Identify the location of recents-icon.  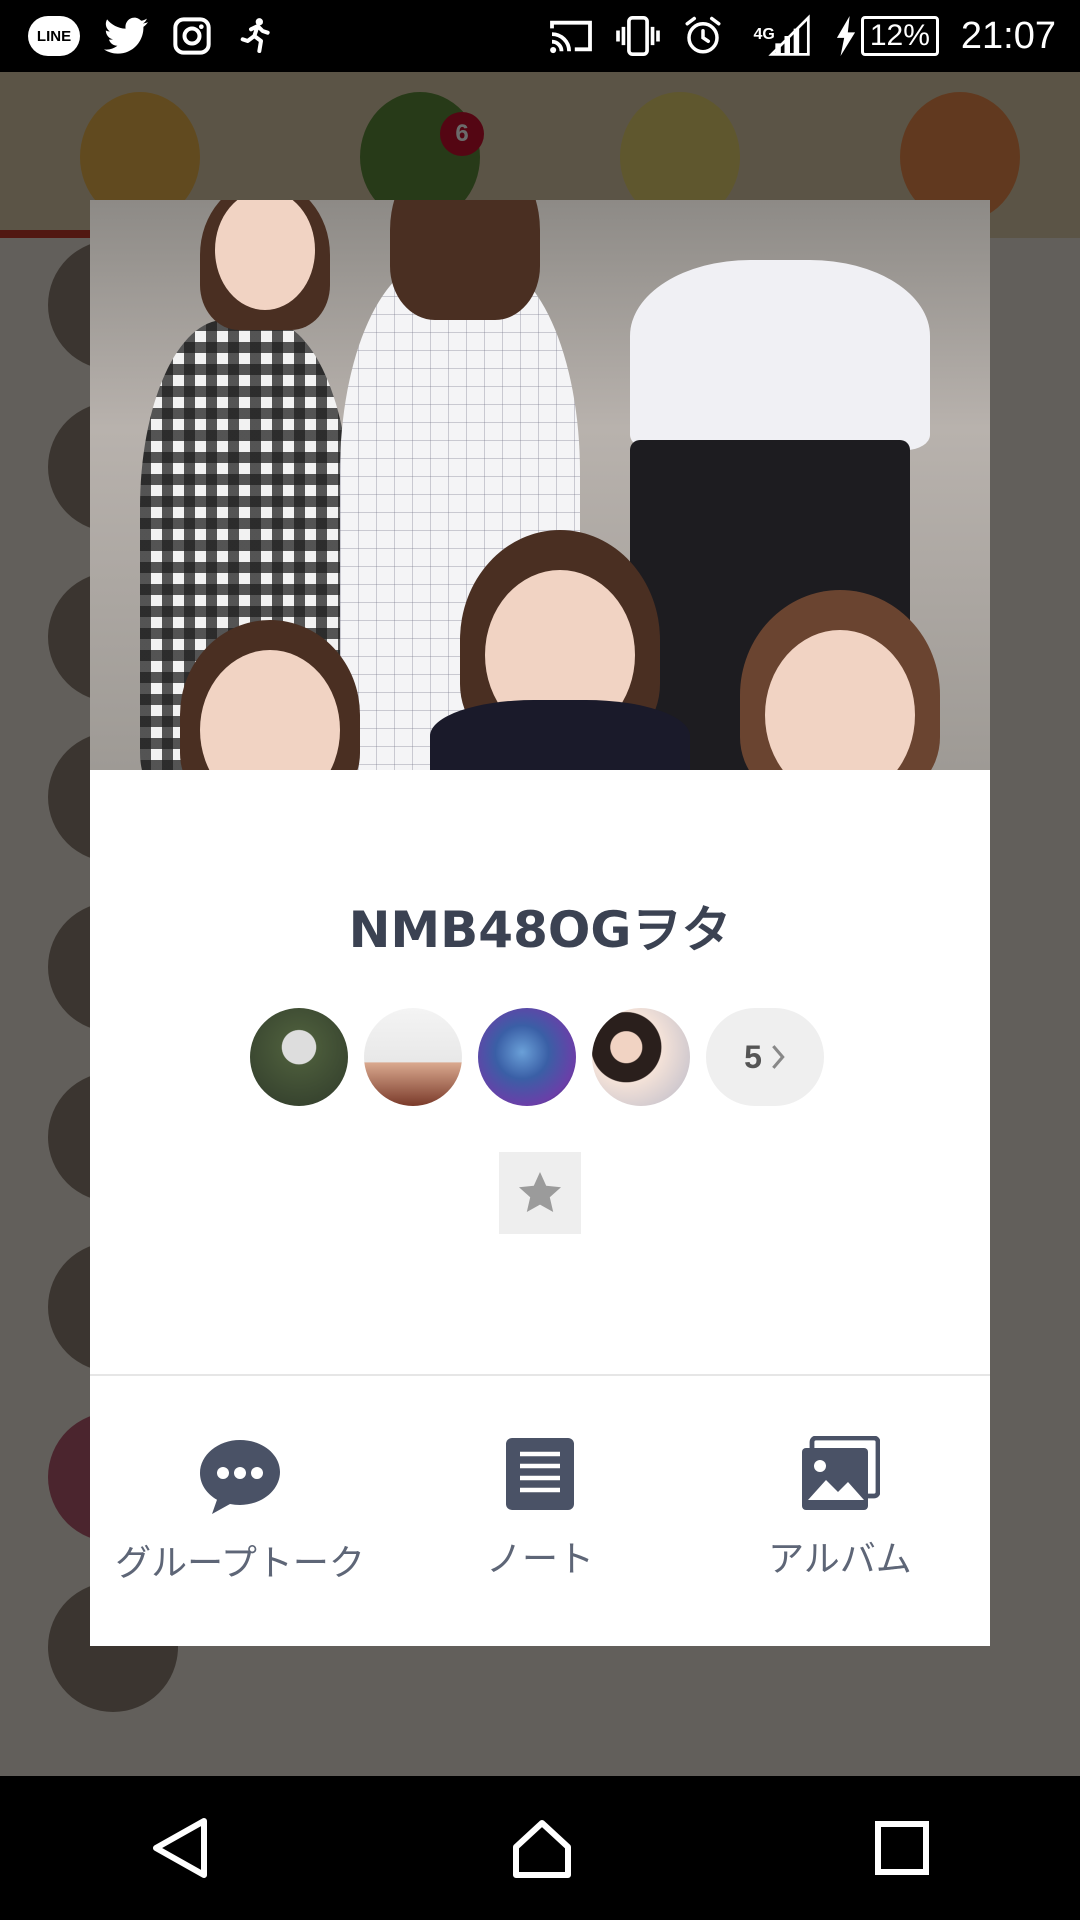
(902, 1848).